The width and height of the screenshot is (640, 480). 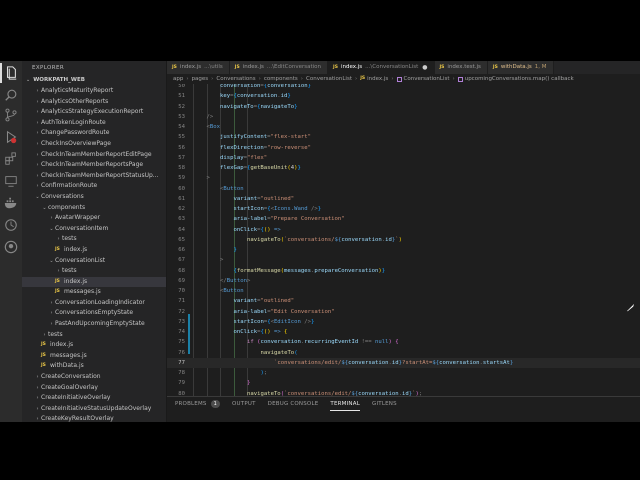 What do you see at coordinates (403, 291) in the screenshot?
I see `code-line: 70 <Button` at bounding box center [403, 291].